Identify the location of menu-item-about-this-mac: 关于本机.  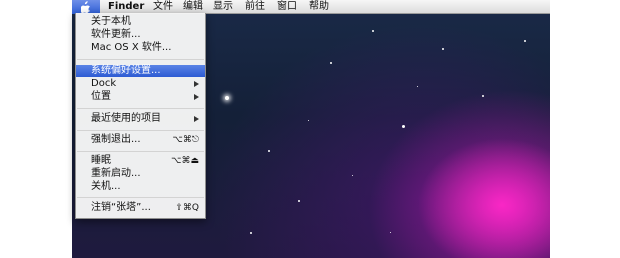
(140, 22).